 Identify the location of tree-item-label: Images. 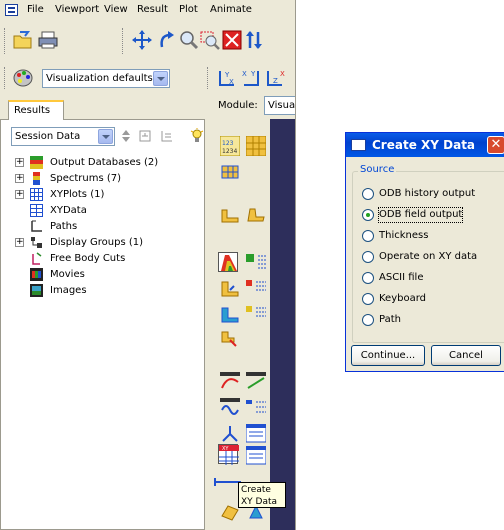
(68, 290).